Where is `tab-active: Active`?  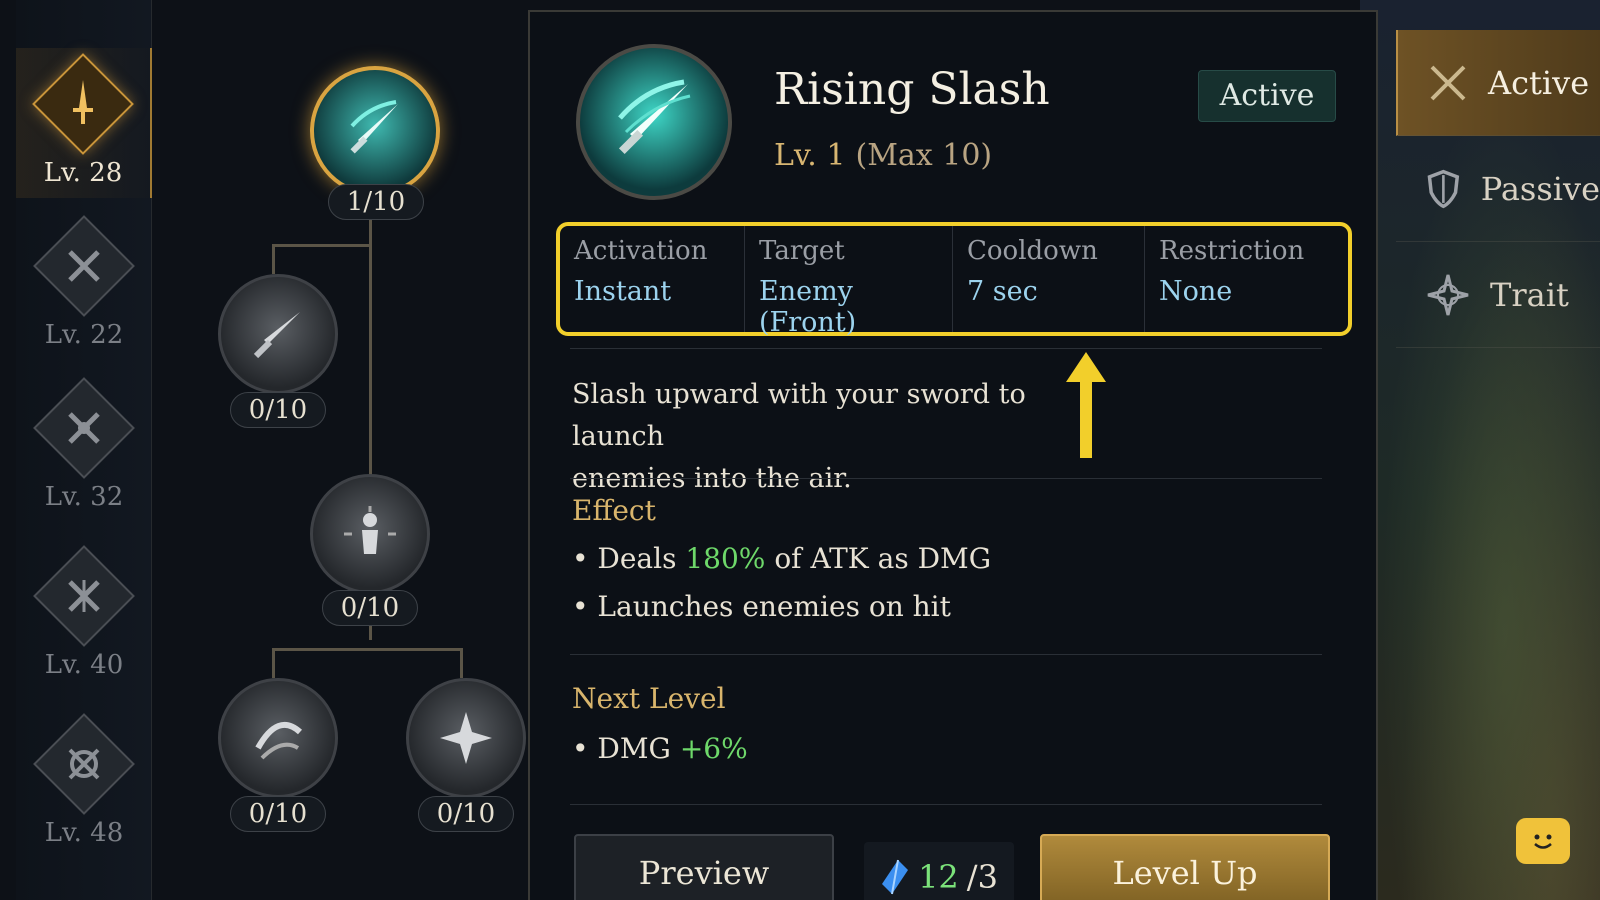
tab-active: Active is located at coordinates (1498, 83).